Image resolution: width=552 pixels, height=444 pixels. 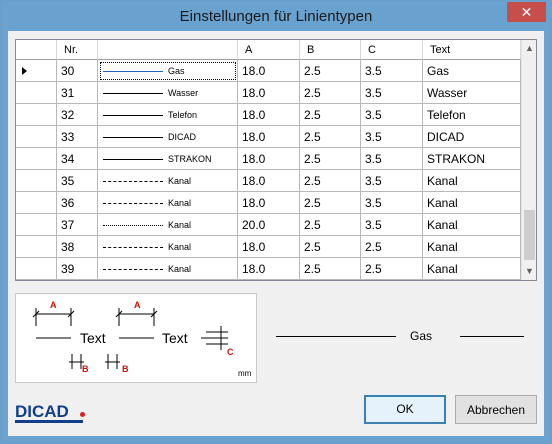 What do you see at coordinates (168, 115) in the screenshot?
I see `cell-preview: Telefon` at bounding box center [168, 115].